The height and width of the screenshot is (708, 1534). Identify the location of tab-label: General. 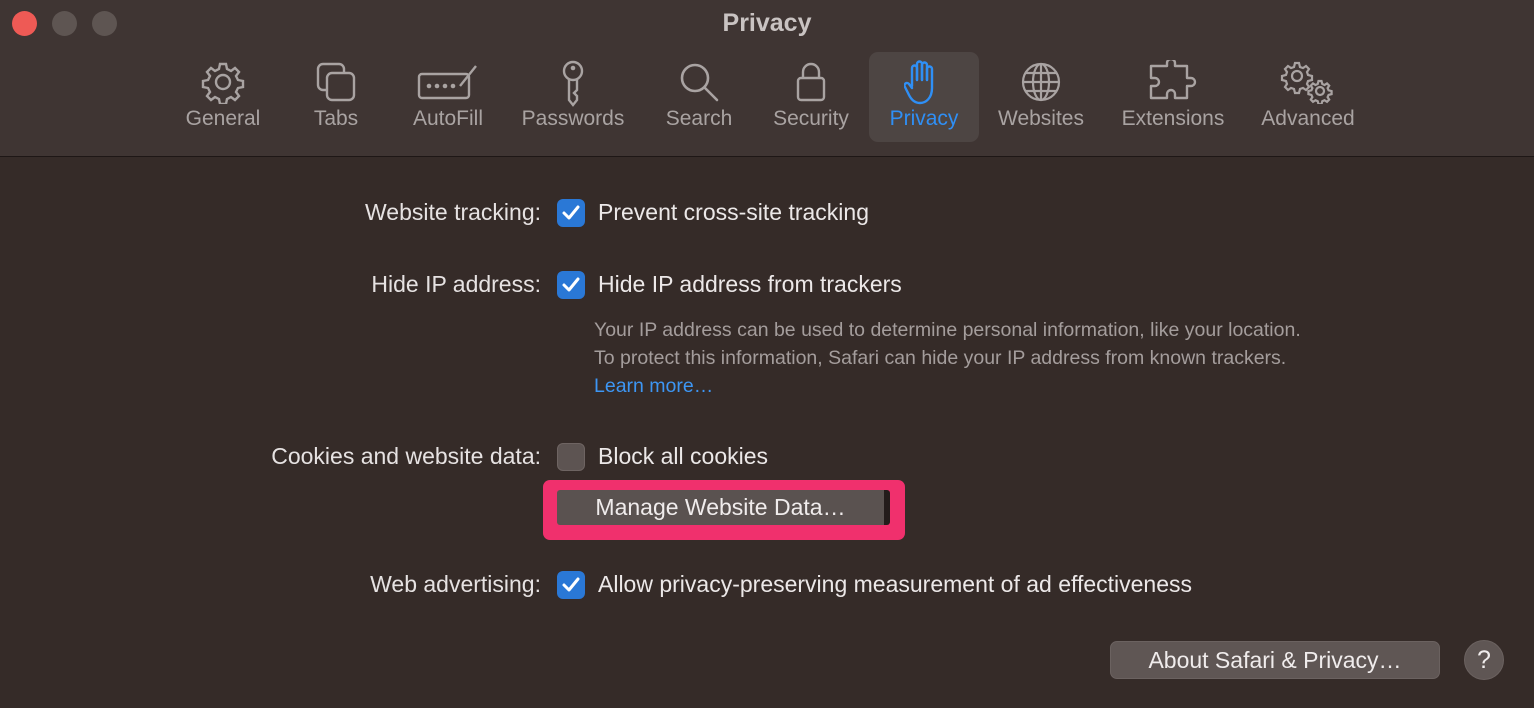
(223, 118).